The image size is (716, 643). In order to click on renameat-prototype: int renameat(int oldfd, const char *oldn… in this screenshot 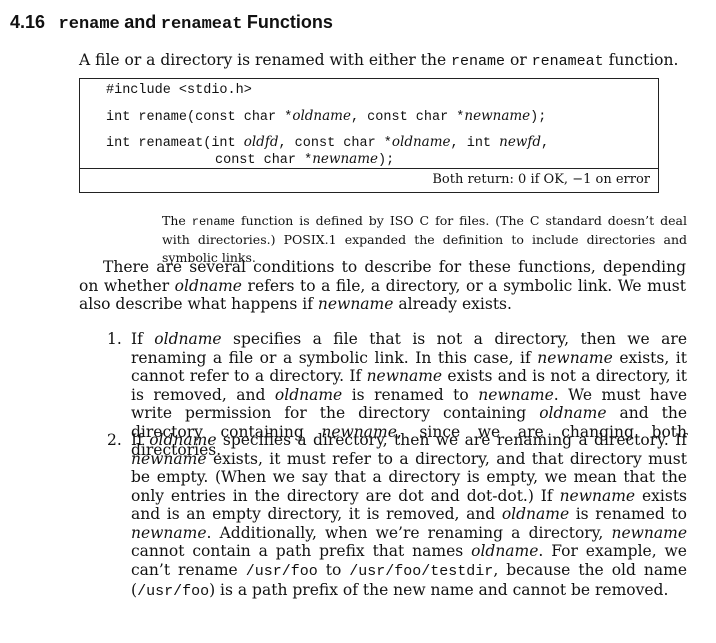, I will do `click(328, 142)`.